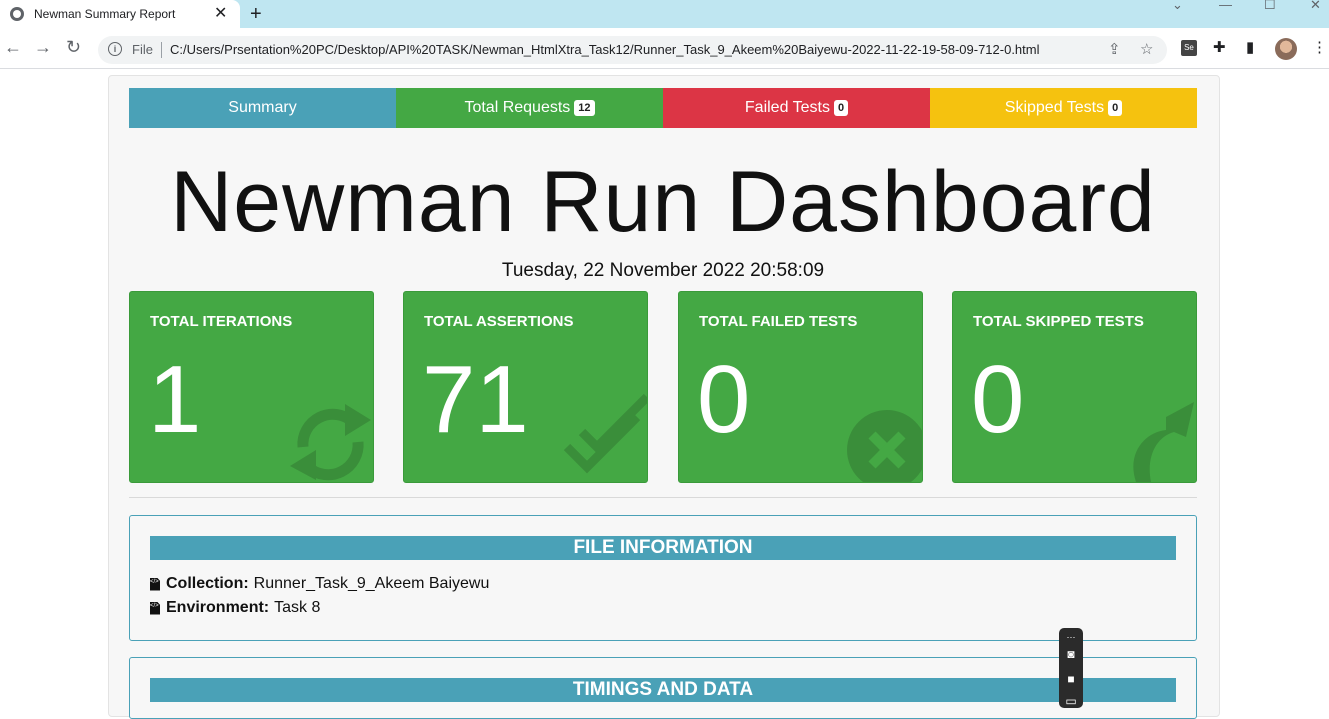  Describe the element at coordinates (663, 497) in the screenshot. I see `section-divider` at that location.